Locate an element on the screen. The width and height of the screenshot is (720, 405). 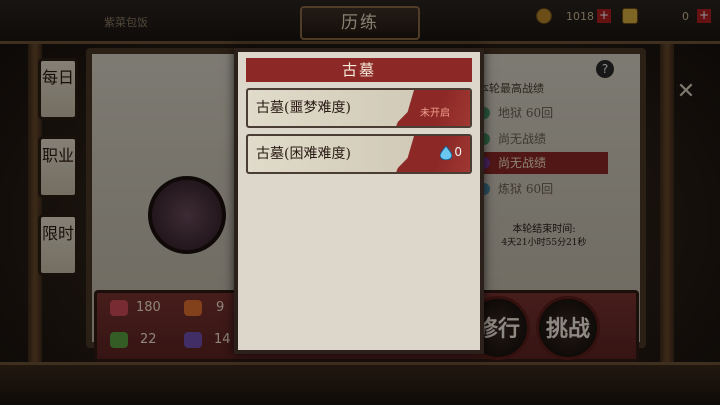
water-drop-icon is located at coordinates (446, 153).